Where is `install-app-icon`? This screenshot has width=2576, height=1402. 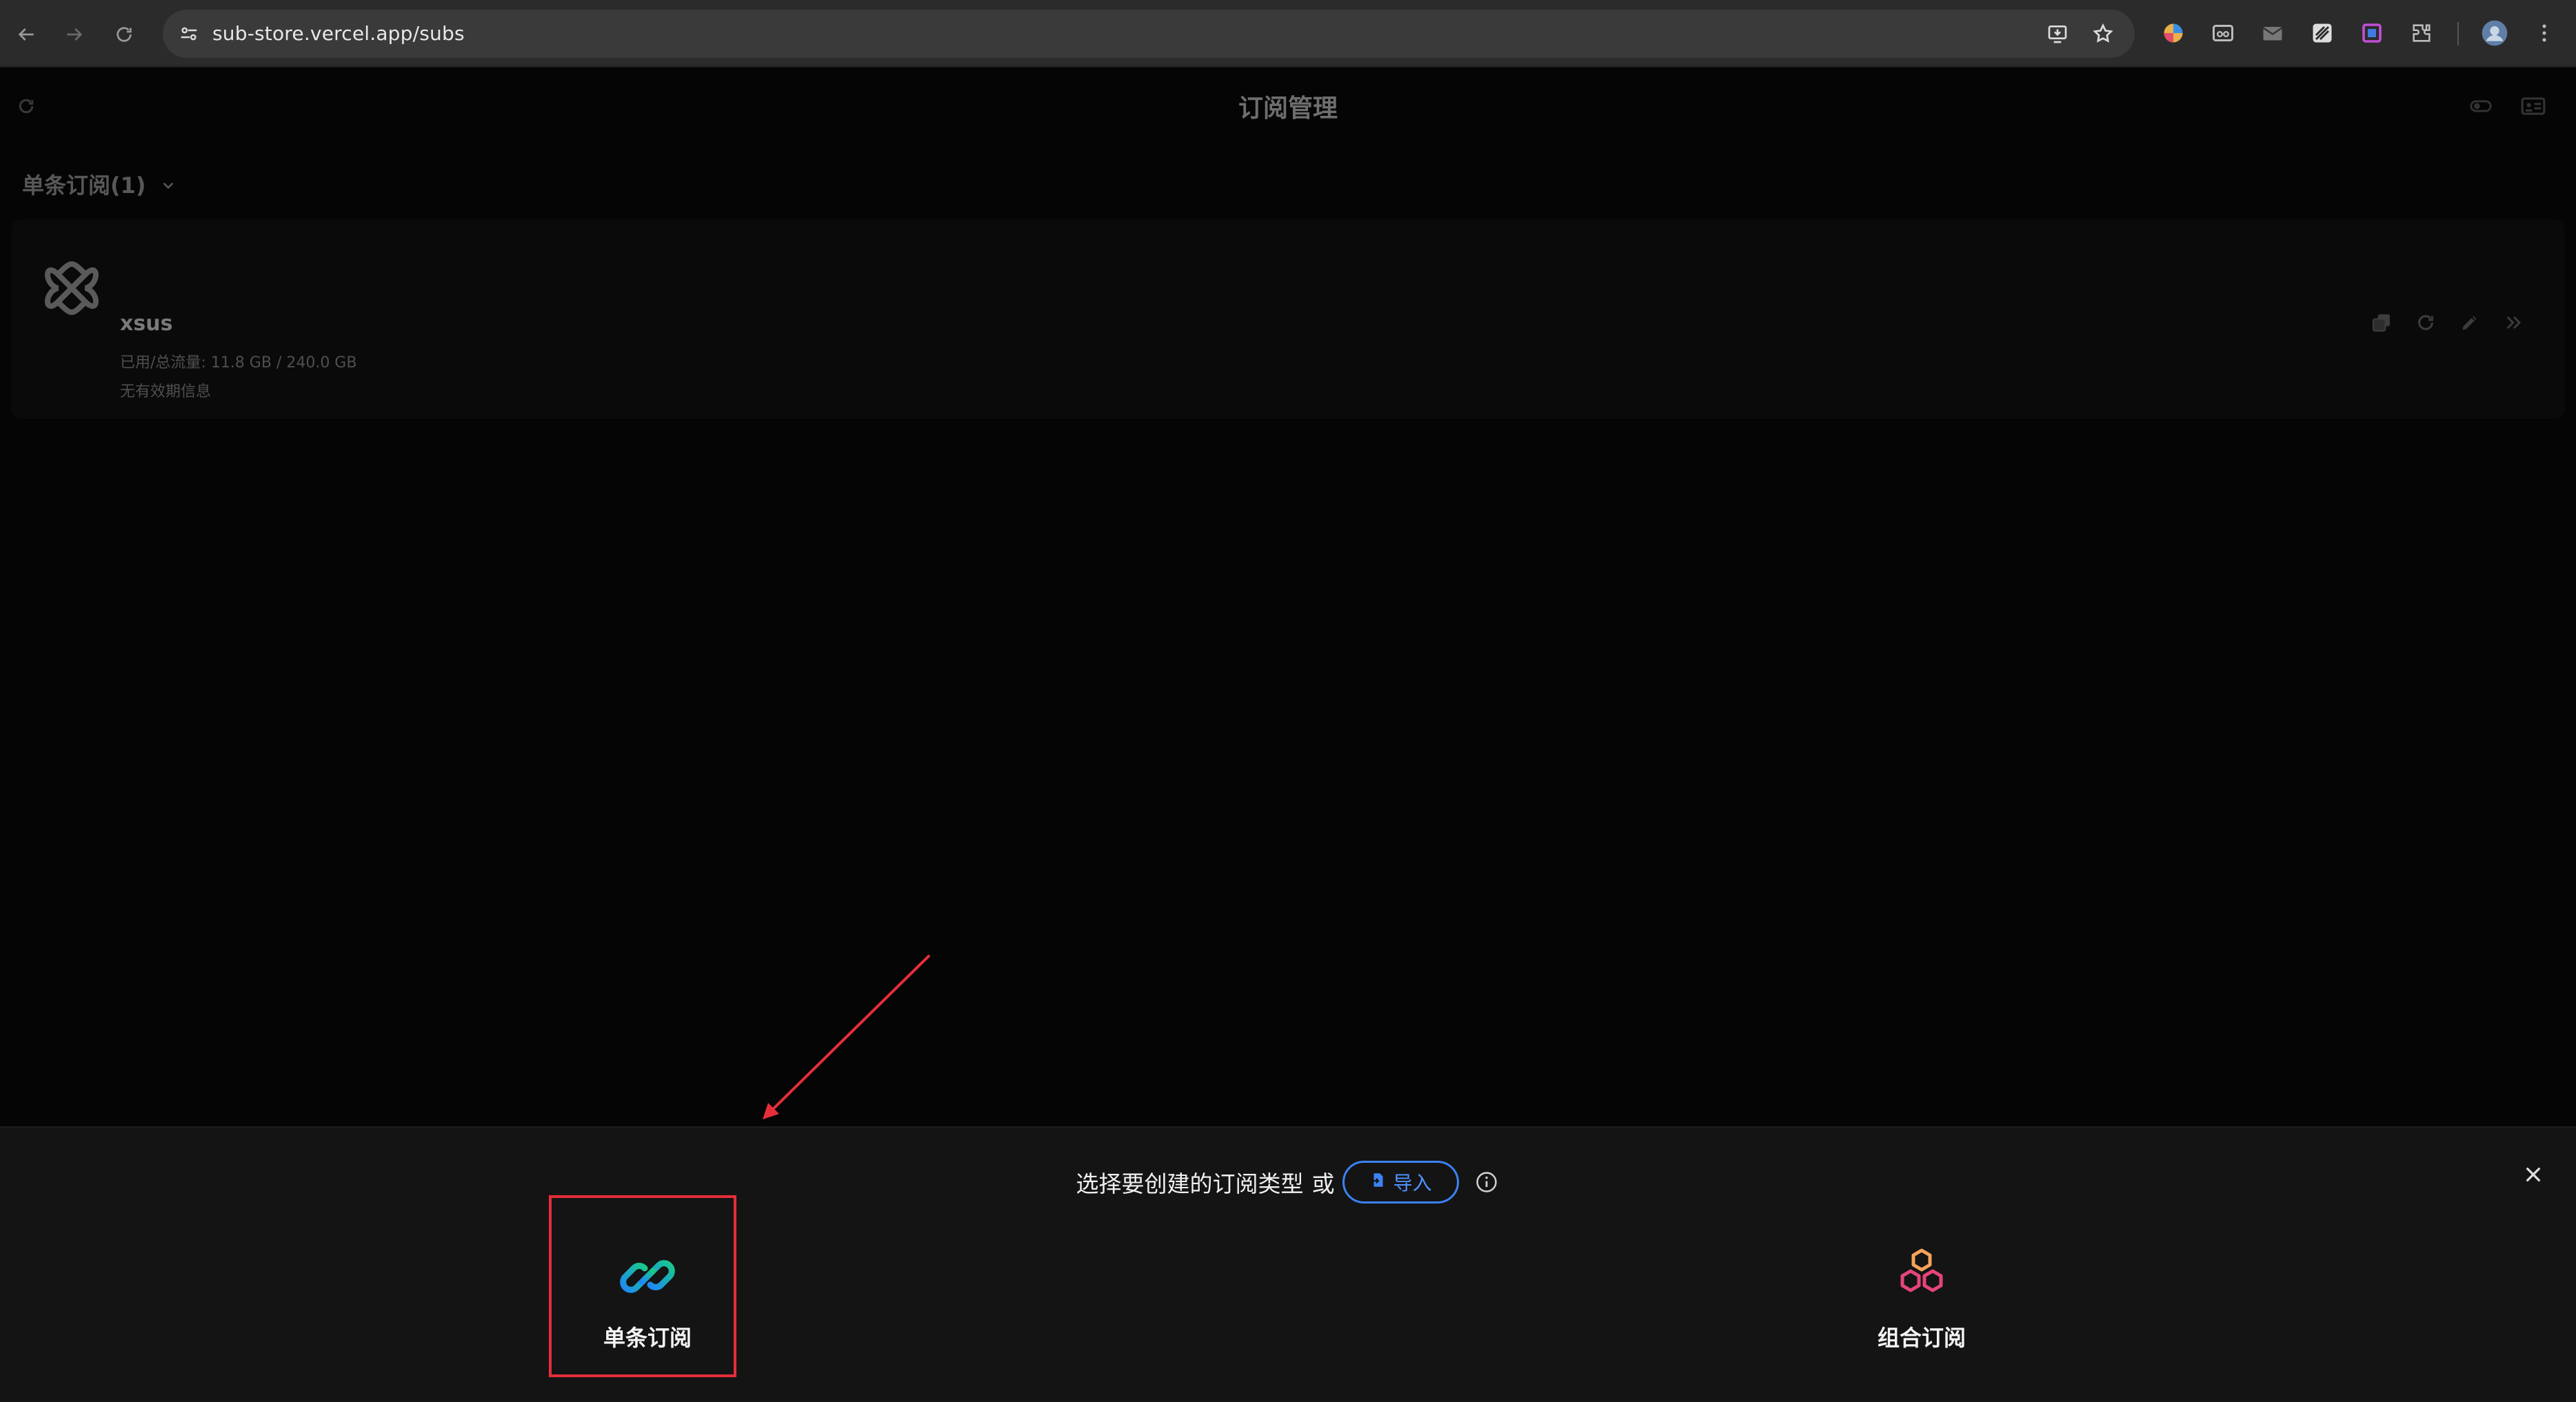
install-app-icon is located at coordinates (2057, 34).